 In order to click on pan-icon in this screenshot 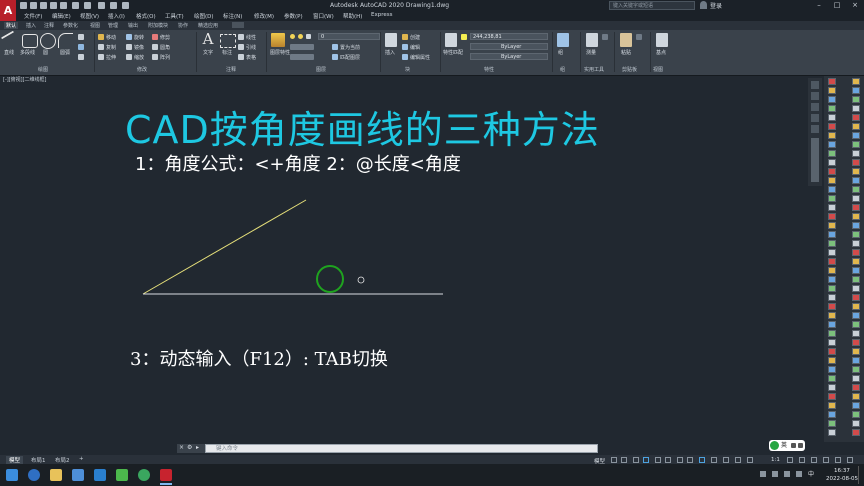, I will do `click(815, 96)`.